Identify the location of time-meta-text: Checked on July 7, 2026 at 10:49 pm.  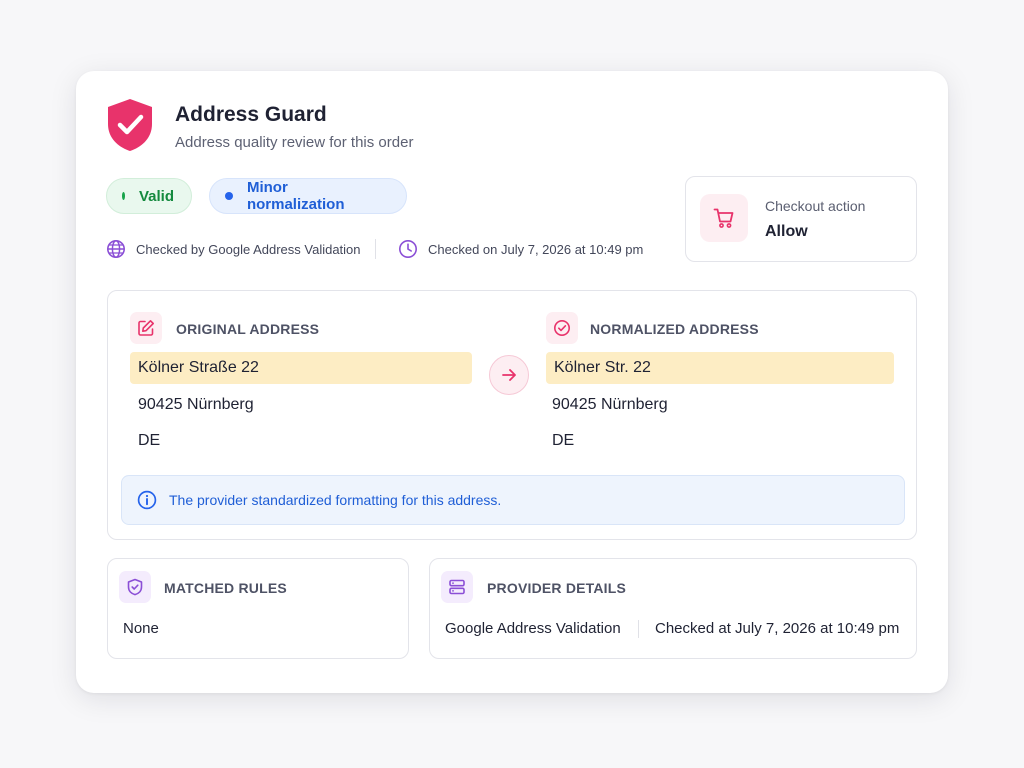
(536, 249).